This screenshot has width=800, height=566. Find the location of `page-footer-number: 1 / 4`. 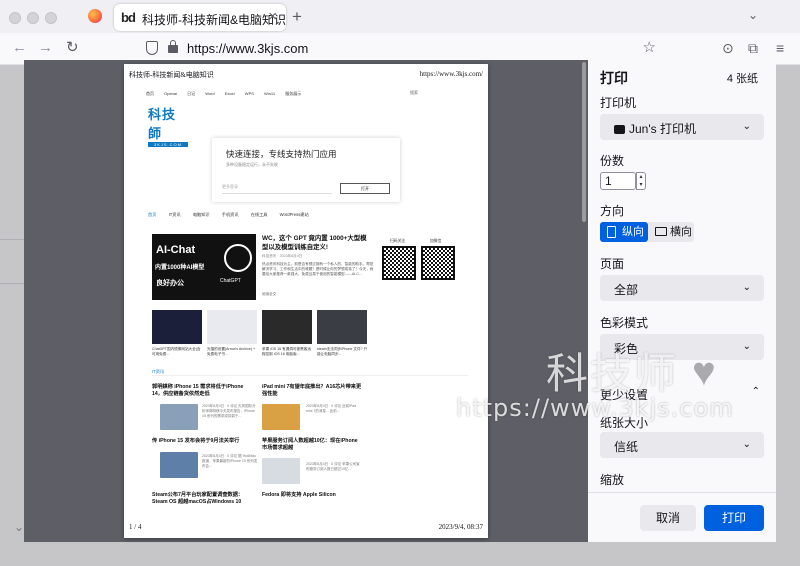

page-footer-number: 1 / 4 is located at coordinates (135, 527).